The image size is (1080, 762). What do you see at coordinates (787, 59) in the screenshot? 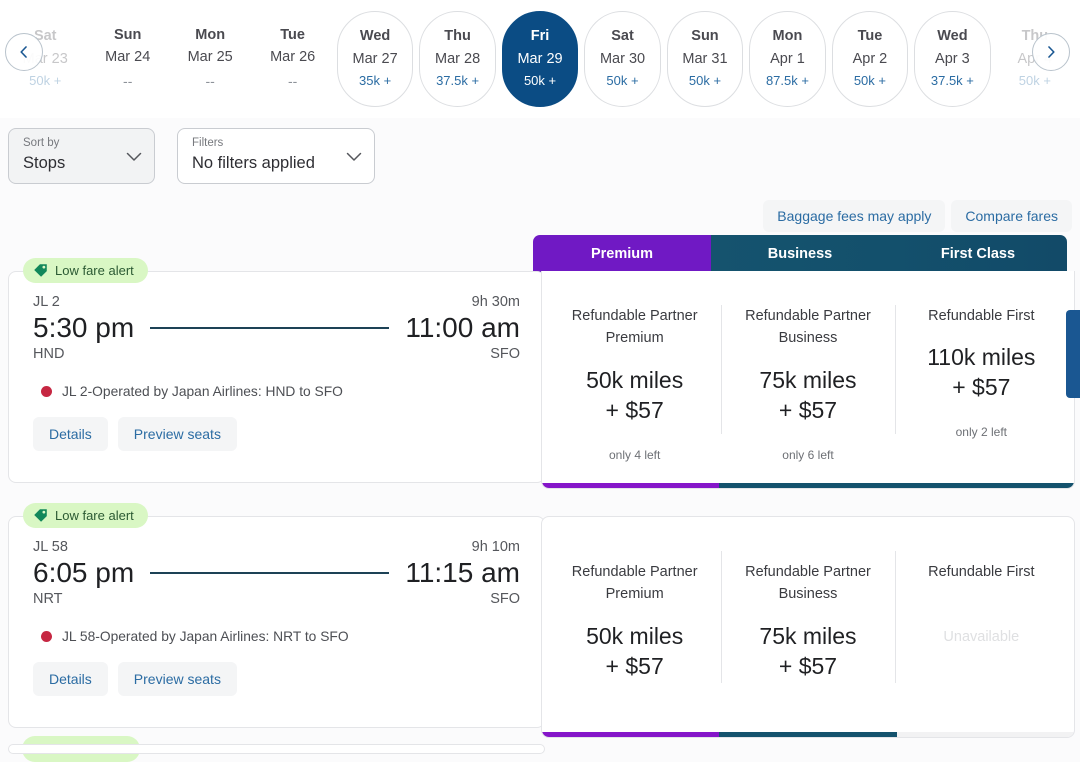
I see `date-pill-apr-1: Mon Apr 1 87.5k +` at bounding box center [787, 59].